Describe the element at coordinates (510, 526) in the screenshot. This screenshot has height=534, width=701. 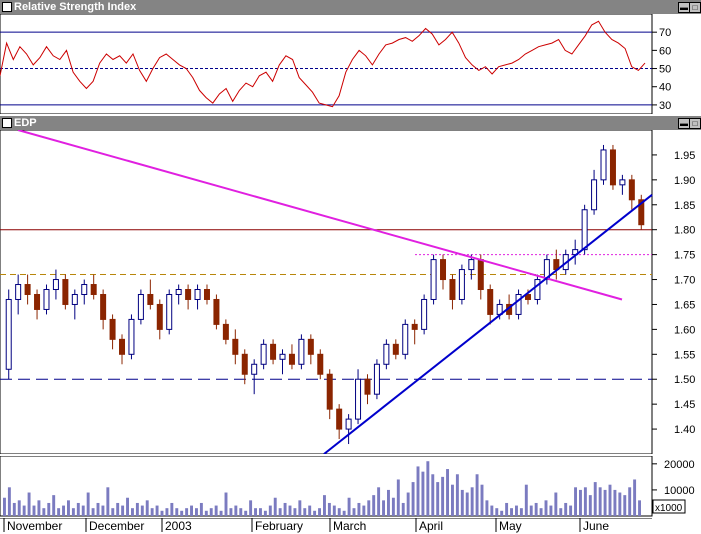
I see `month-label: May` at that location.